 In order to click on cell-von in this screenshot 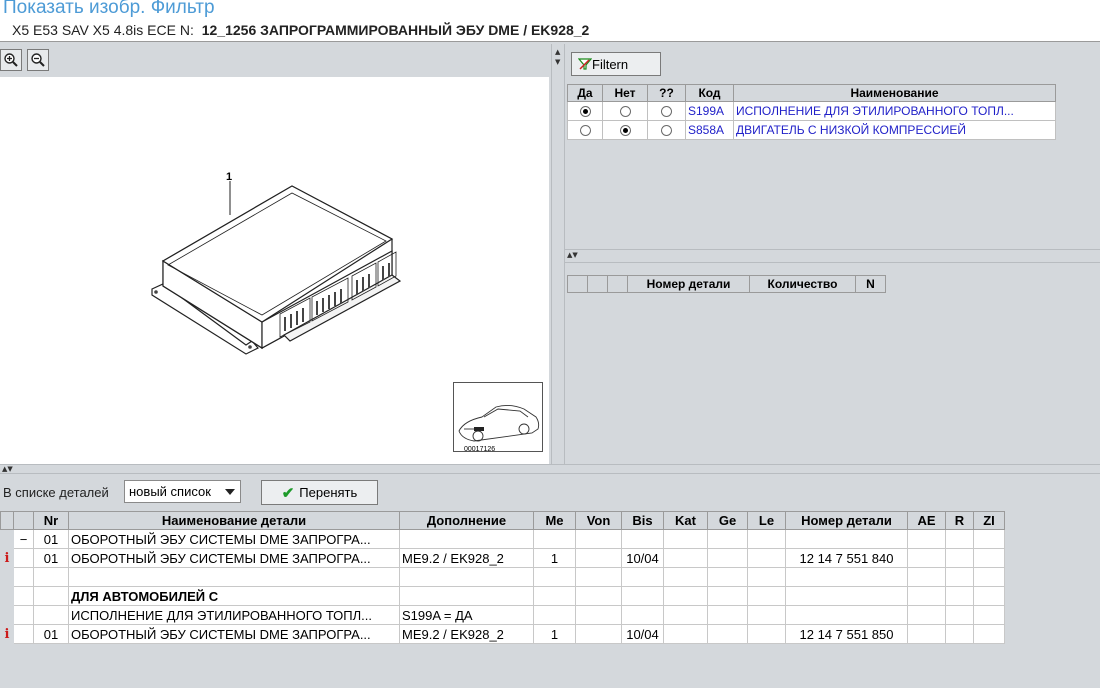, I will do `click(598, 558)`.